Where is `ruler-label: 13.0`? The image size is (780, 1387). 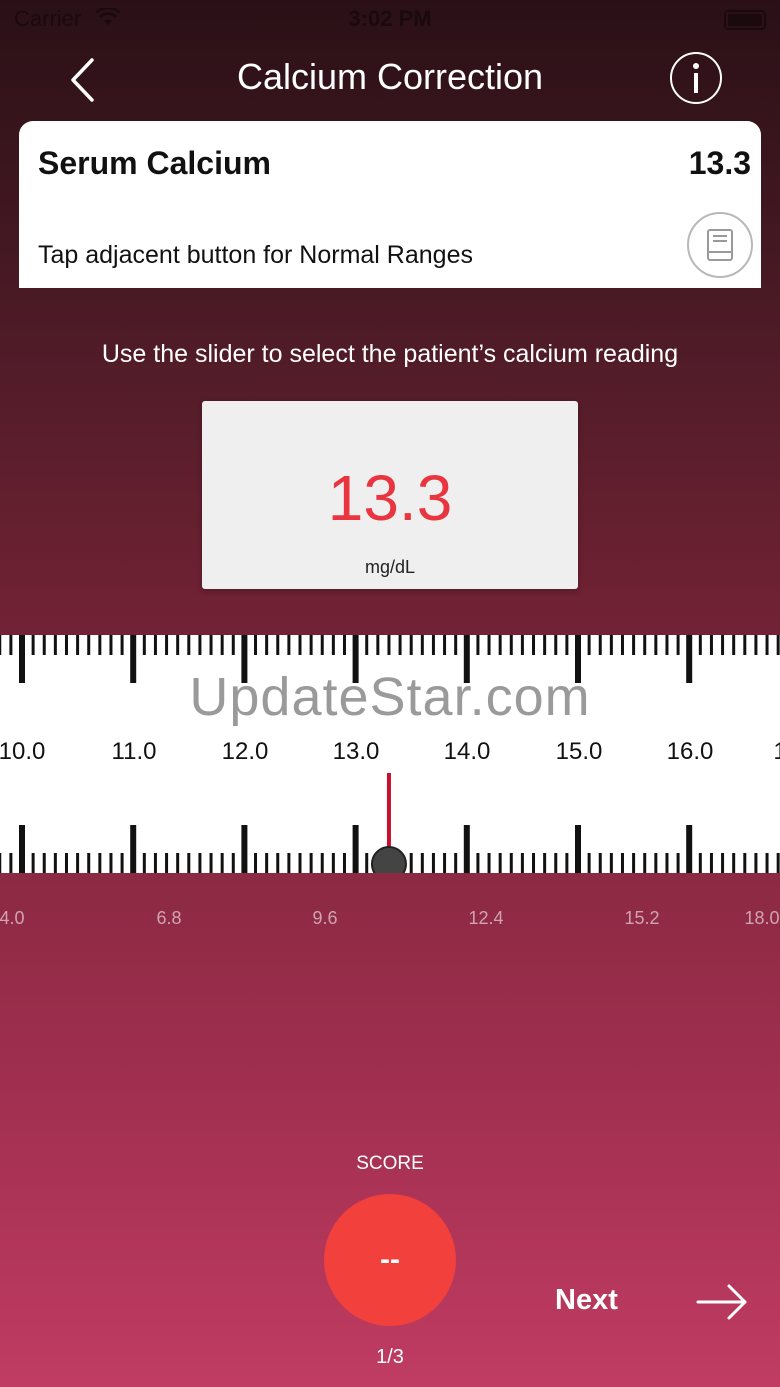
ruler-label: 13.0 is located at coordinates (356, 751).